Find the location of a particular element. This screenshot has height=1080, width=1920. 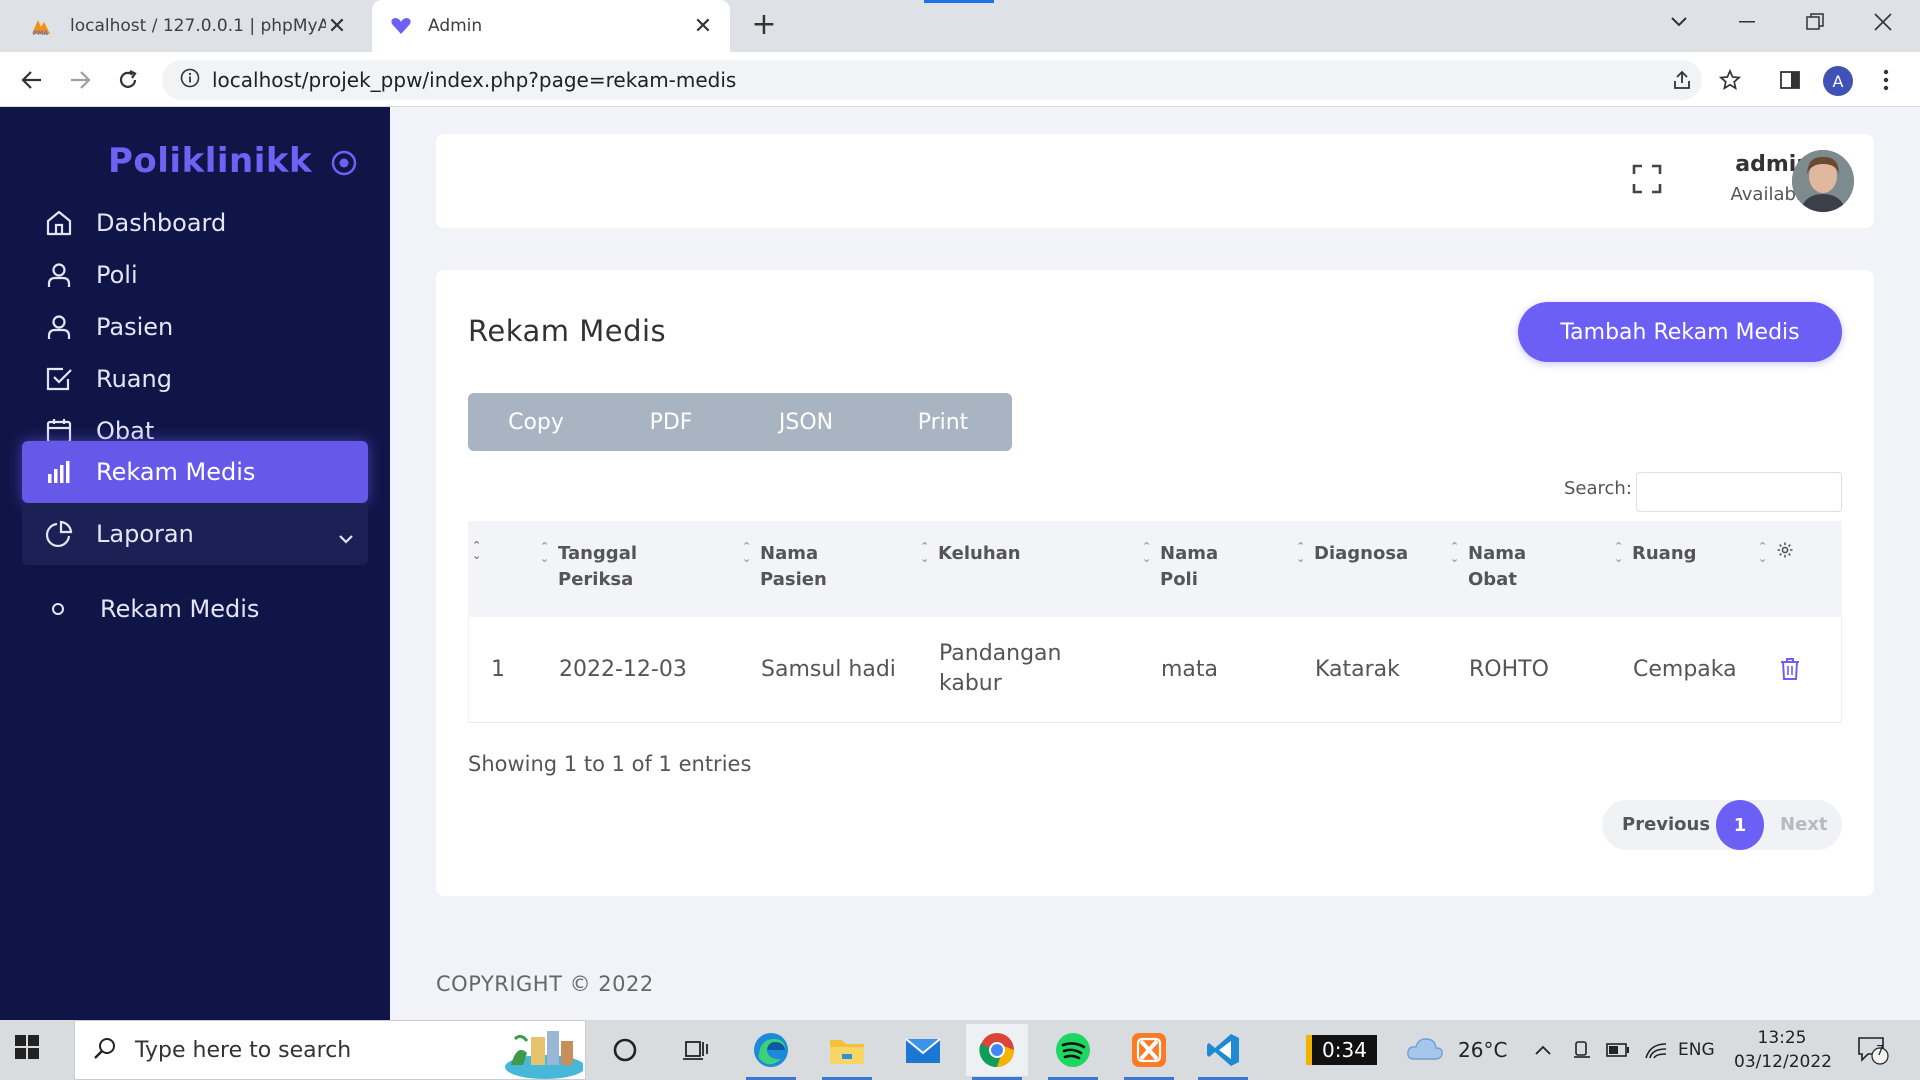

brand-logo: Poliklinikk is located at coordinates (210, 161).